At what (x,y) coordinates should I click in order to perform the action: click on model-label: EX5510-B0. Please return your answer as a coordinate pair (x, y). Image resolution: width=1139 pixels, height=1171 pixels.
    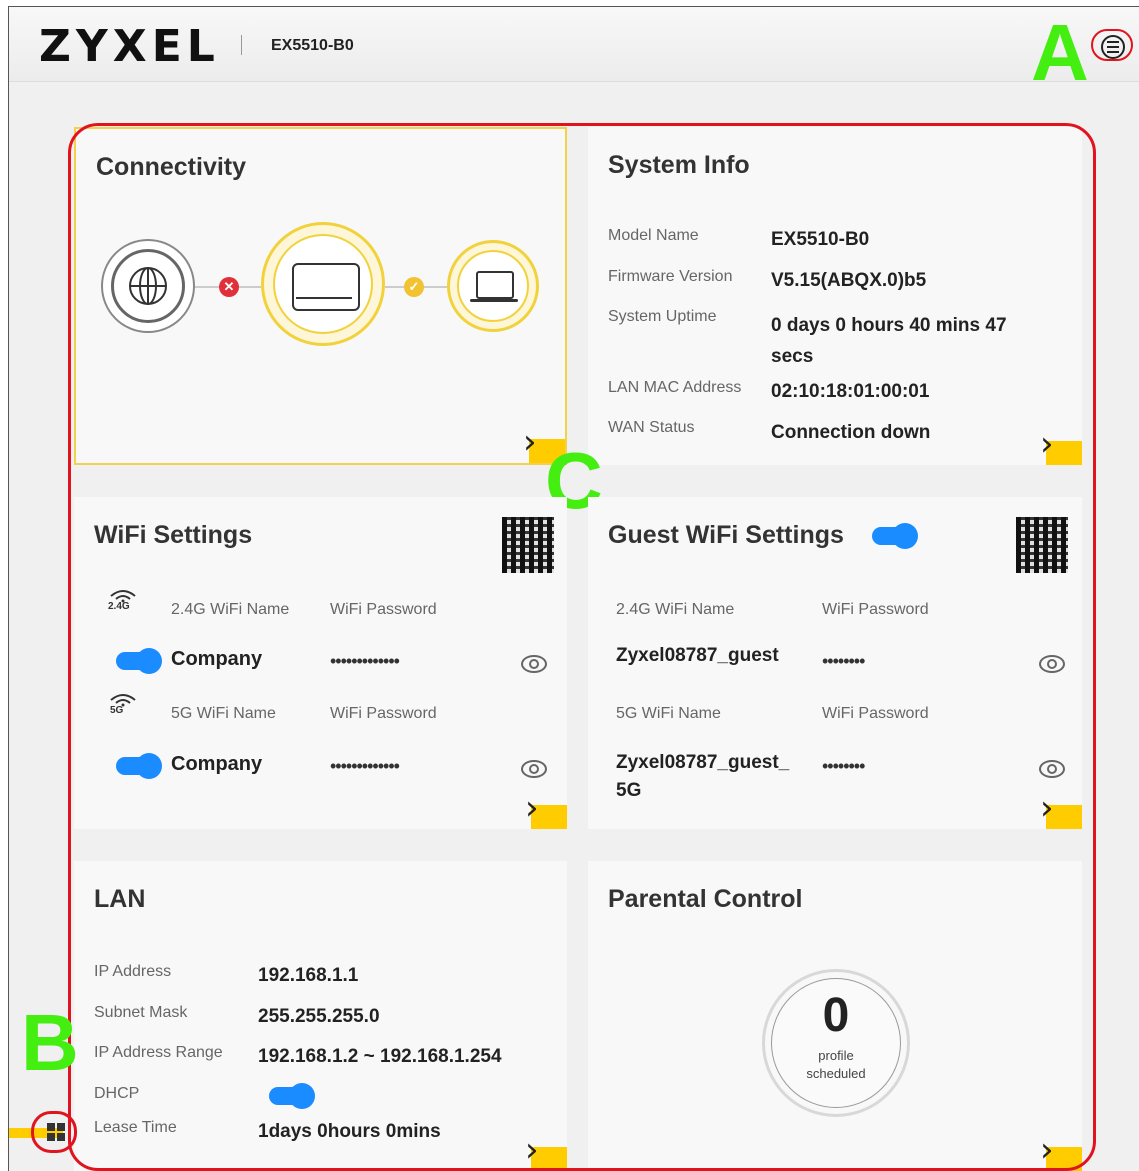
    Looking at the image, I should click on (312, 45).